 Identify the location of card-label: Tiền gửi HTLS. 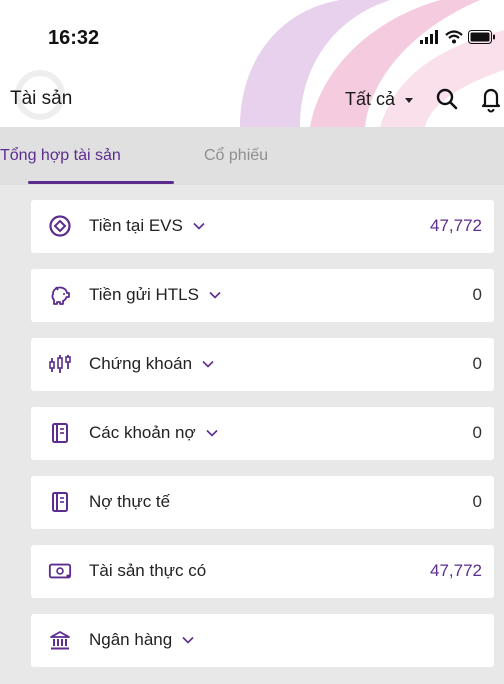
(155, 295).